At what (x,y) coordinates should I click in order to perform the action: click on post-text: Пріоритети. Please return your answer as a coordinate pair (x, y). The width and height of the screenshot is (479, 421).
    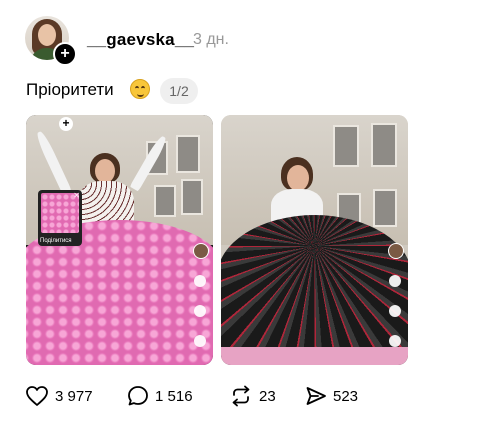
    Looking at the image, I should click on (70, 89).